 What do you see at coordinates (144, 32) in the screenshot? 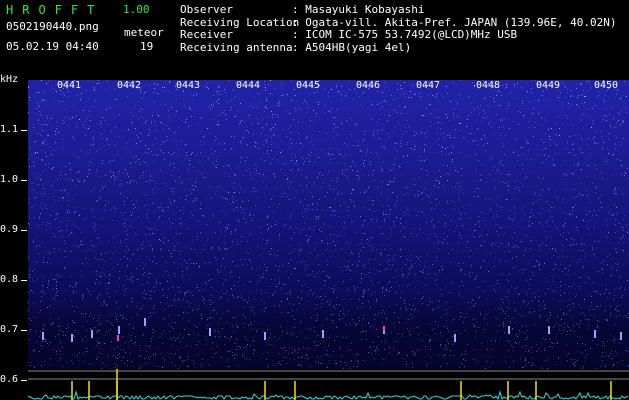
I see `meteor-label: meteor` at bounding box center [144, 32].